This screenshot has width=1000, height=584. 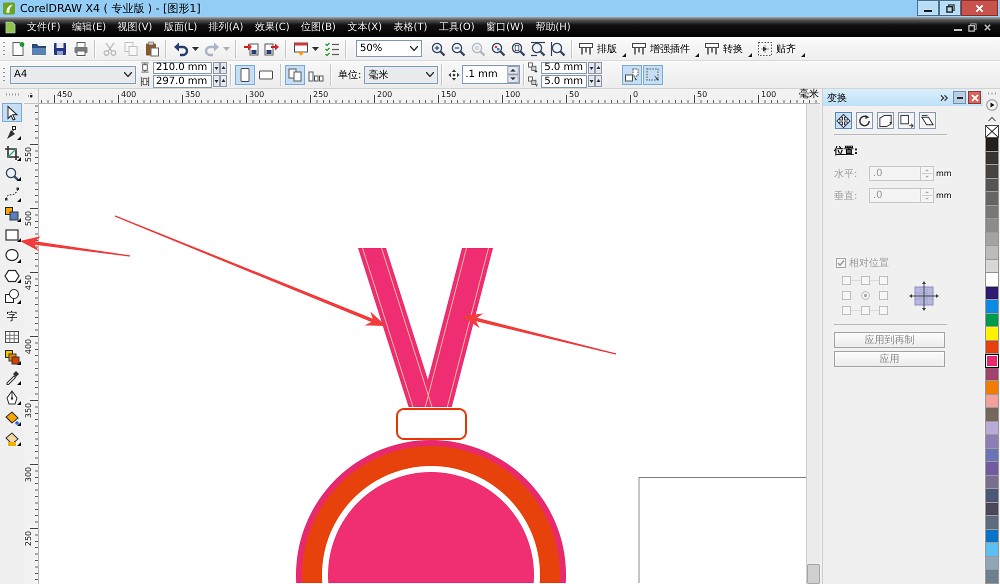 I want to click on nudge-field: .1 mm, so click(x=491, y=74).